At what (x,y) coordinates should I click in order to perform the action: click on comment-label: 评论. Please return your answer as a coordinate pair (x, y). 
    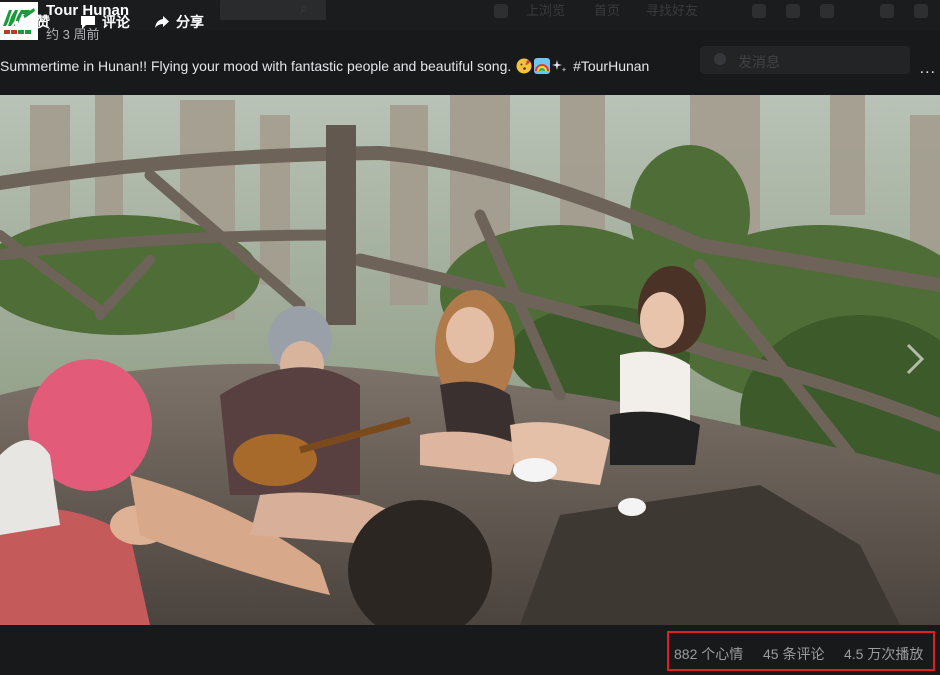
    Looking at the image, I should click on (116, 22).